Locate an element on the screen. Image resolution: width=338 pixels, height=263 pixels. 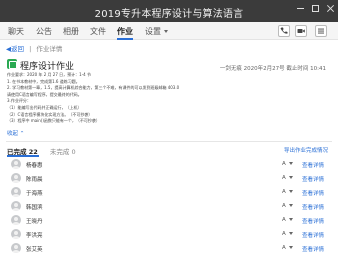
student-row: 陈雨晨 A 查看详情 is located at coordinates (169, 179).